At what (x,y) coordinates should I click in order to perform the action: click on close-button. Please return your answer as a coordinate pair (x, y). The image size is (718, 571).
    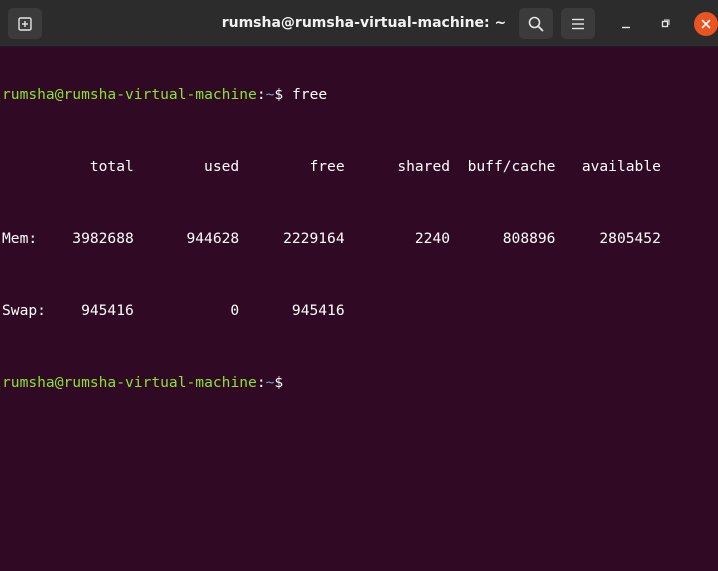
    Looking at the image, I should click on (706, 24).